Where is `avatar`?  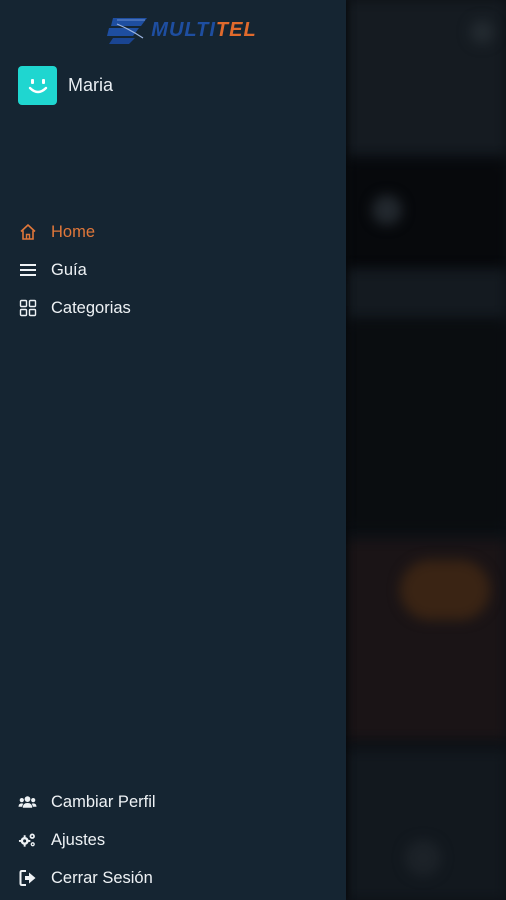 avatar is located at coordinates (37, 85).